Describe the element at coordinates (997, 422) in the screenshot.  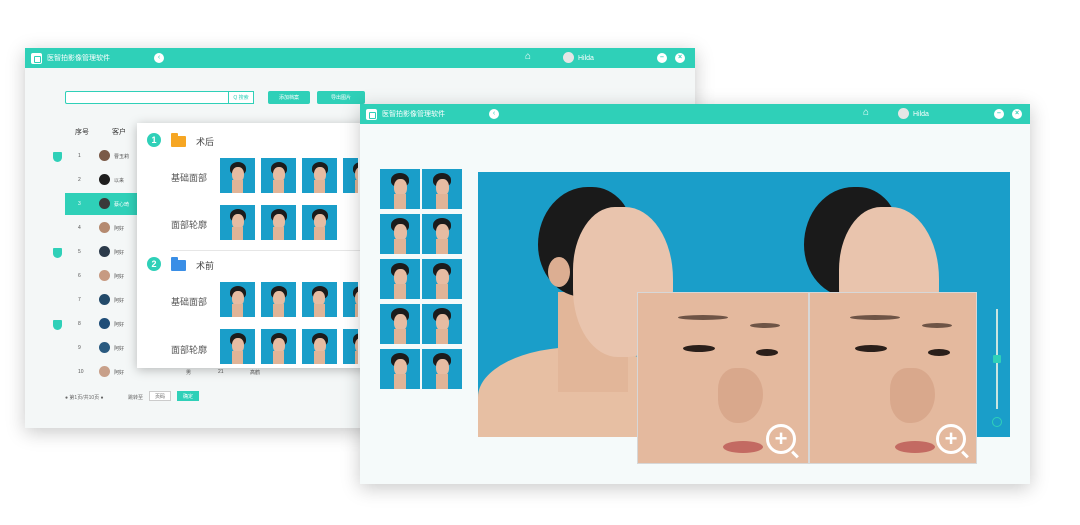
I see `zoom-icon` at that location.